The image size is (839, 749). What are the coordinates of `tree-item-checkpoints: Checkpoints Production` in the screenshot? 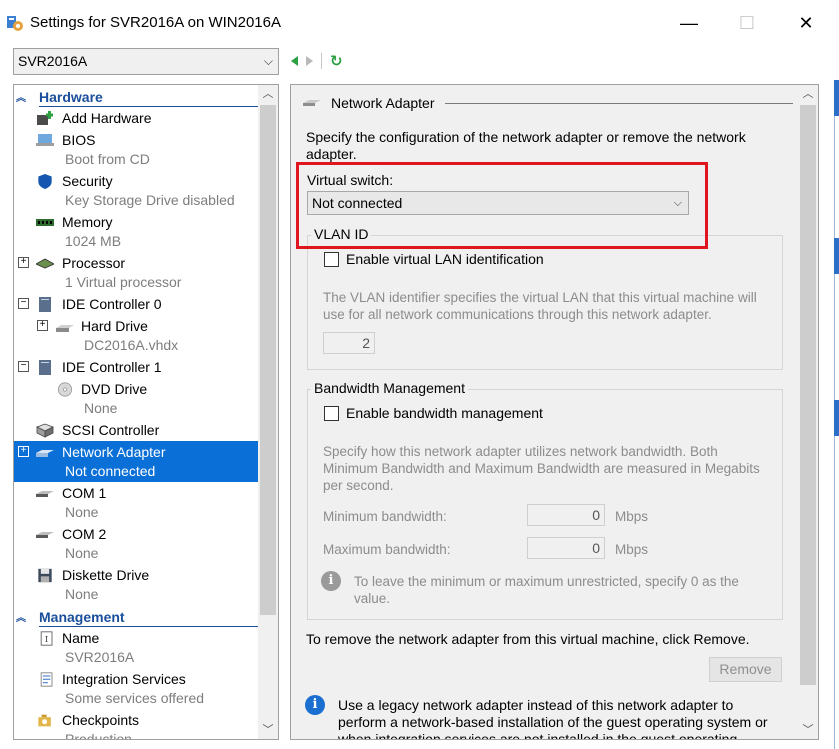 It's located at (136, 724).